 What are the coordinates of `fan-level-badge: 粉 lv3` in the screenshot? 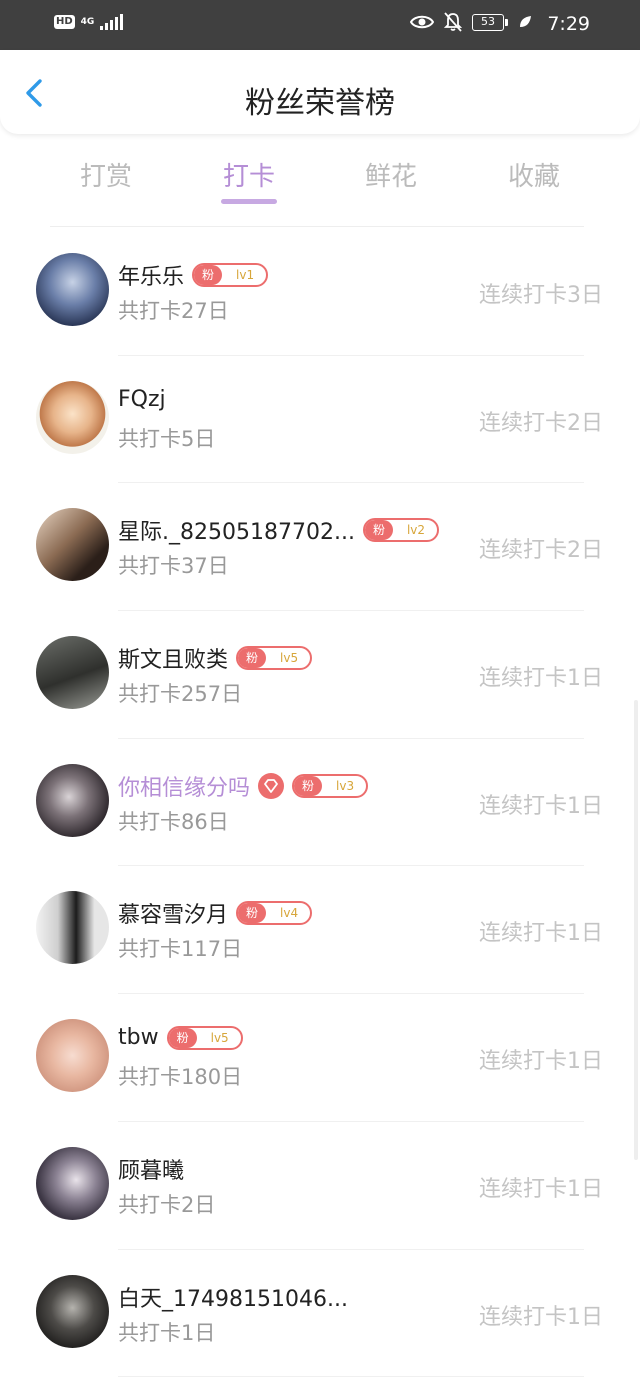 It's located at (330, 785).